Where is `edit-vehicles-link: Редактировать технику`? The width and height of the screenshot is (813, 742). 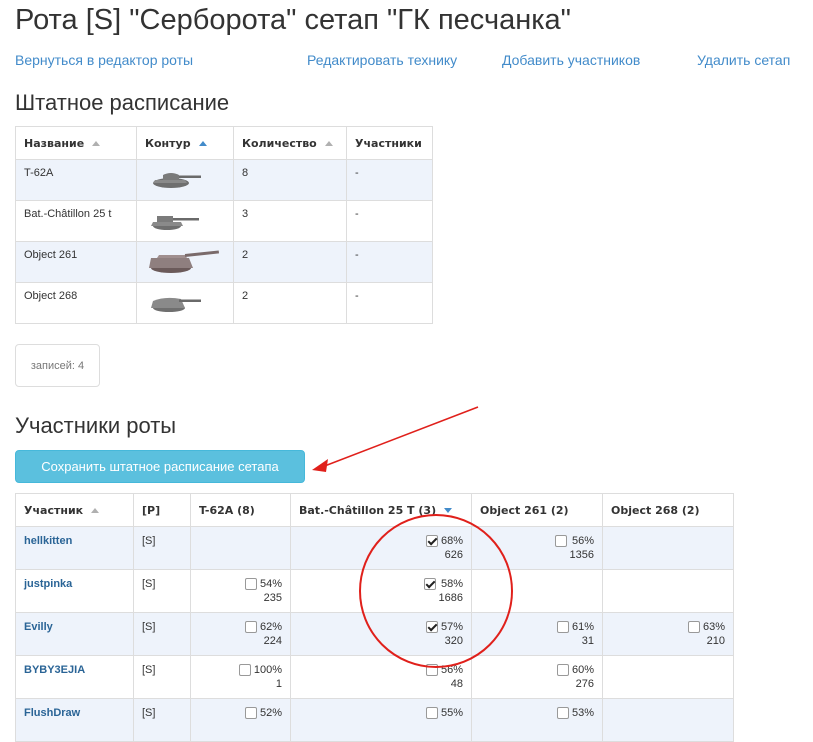 edit-vehicles-link: Редактировать технику is located at coordinates (382, 60).